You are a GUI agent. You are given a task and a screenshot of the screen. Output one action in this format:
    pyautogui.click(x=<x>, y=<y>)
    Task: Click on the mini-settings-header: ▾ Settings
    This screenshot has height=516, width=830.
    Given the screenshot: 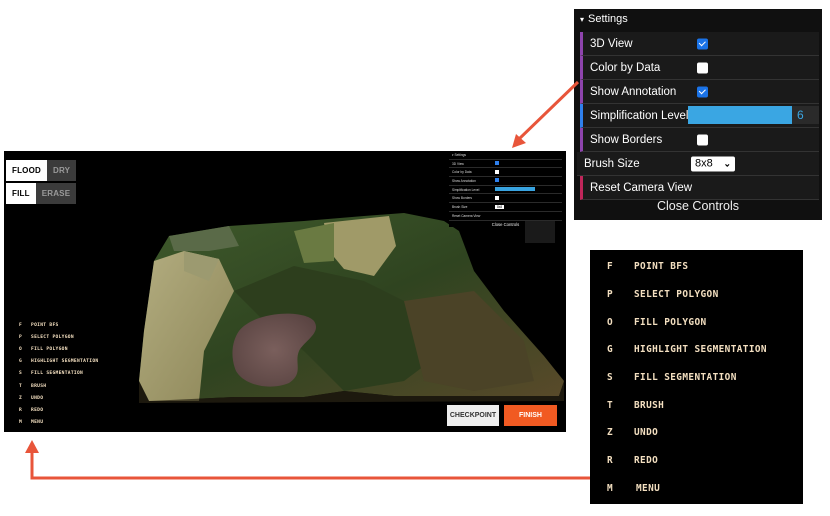 What is the action you would take?
    pyautogui.click(x=505, y=155)
    